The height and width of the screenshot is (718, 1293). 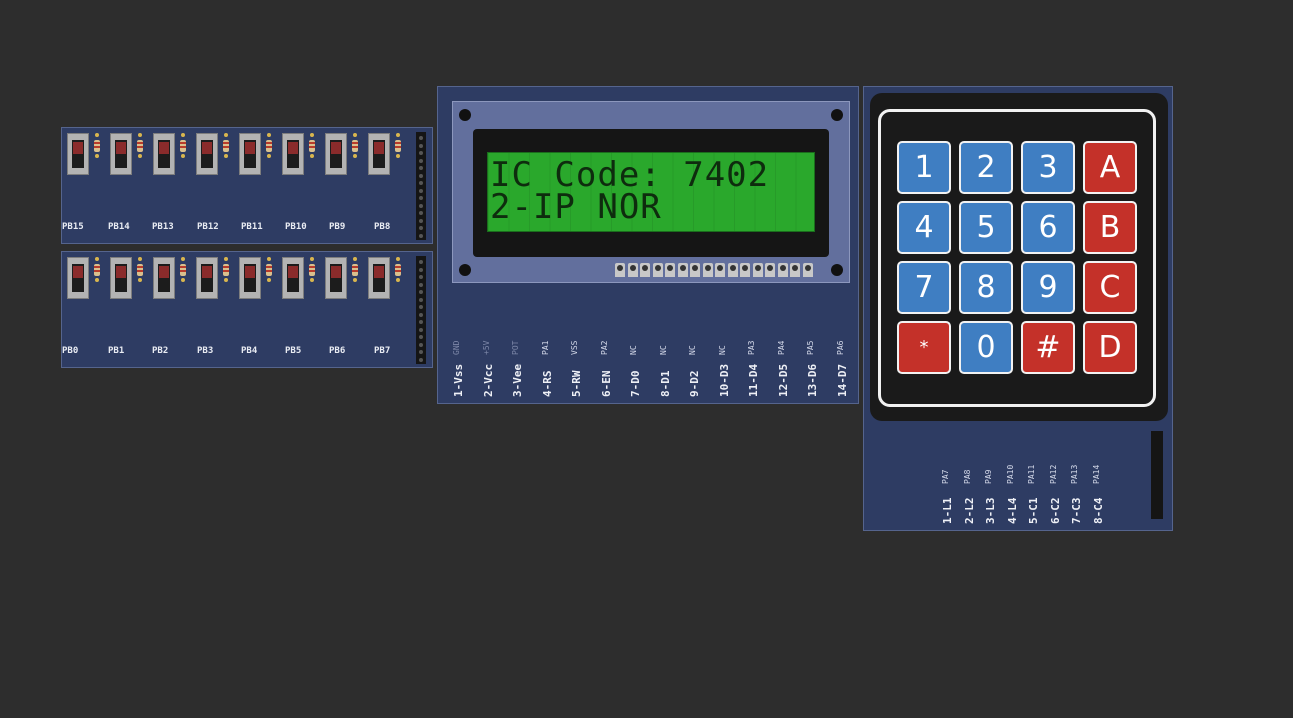 I want to click on switch-label: PB8, so click(x=382, y=227).